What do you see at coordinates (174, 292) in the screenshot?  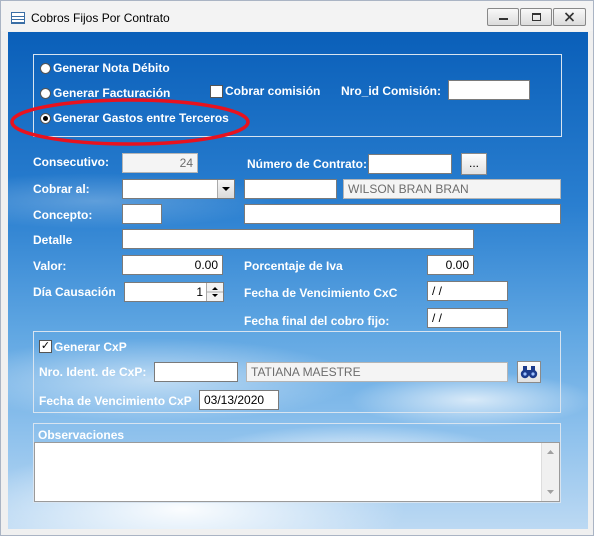 I see `dia-causacion-spinner: 1` at bounding box center [174, 292].